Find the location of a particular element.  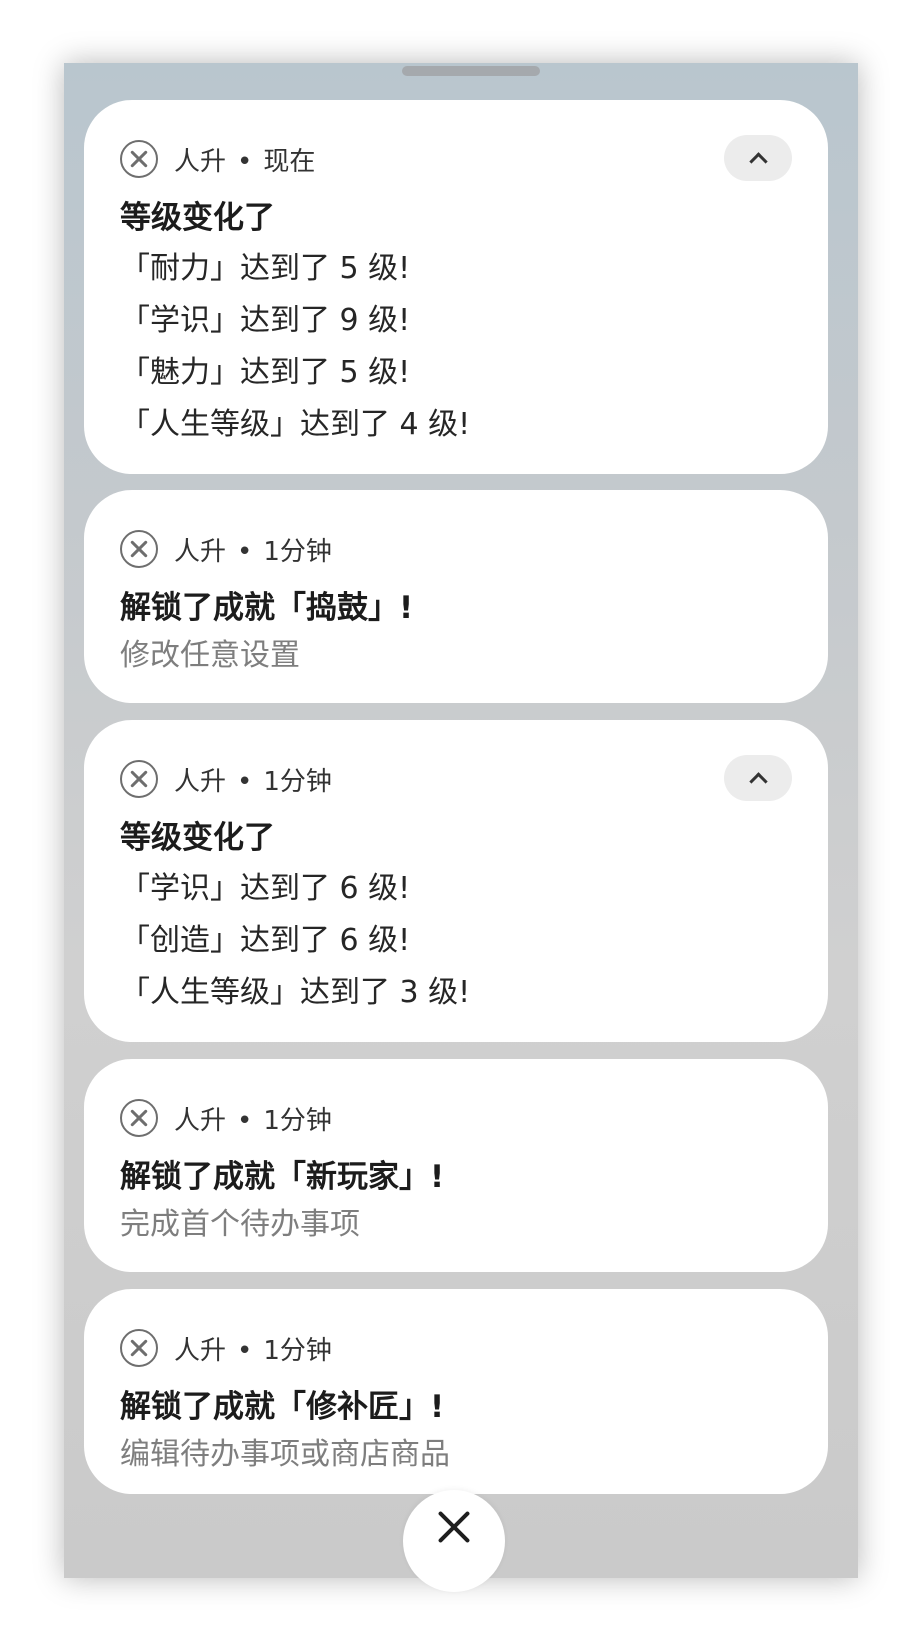

notification-line: 「人生等级」达到了 3 级! is located at coordinates (295, 992).